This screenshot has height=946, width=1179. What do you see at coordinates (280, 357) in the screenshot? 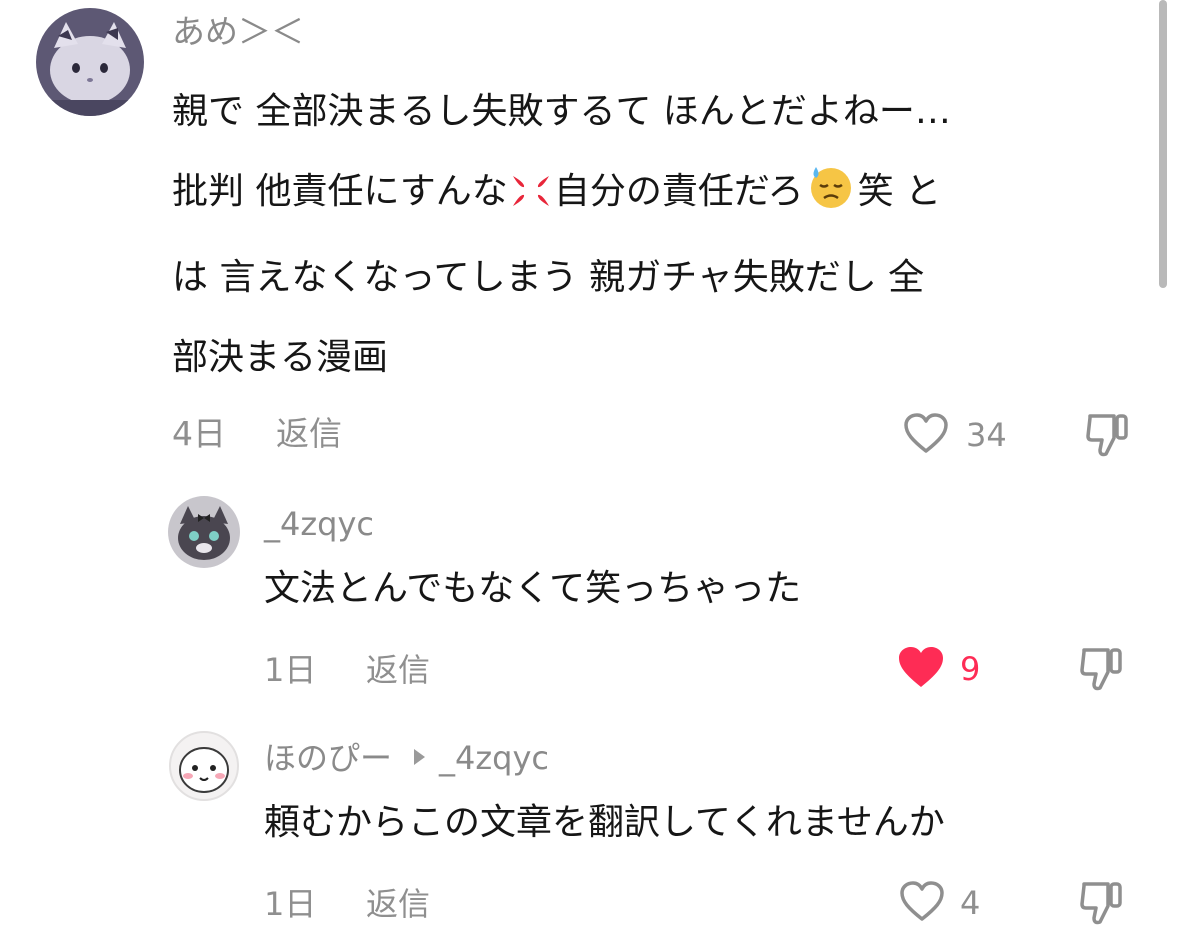
I see `comment-text-line: 部決まる漫画` at bounding box center [280, 357].